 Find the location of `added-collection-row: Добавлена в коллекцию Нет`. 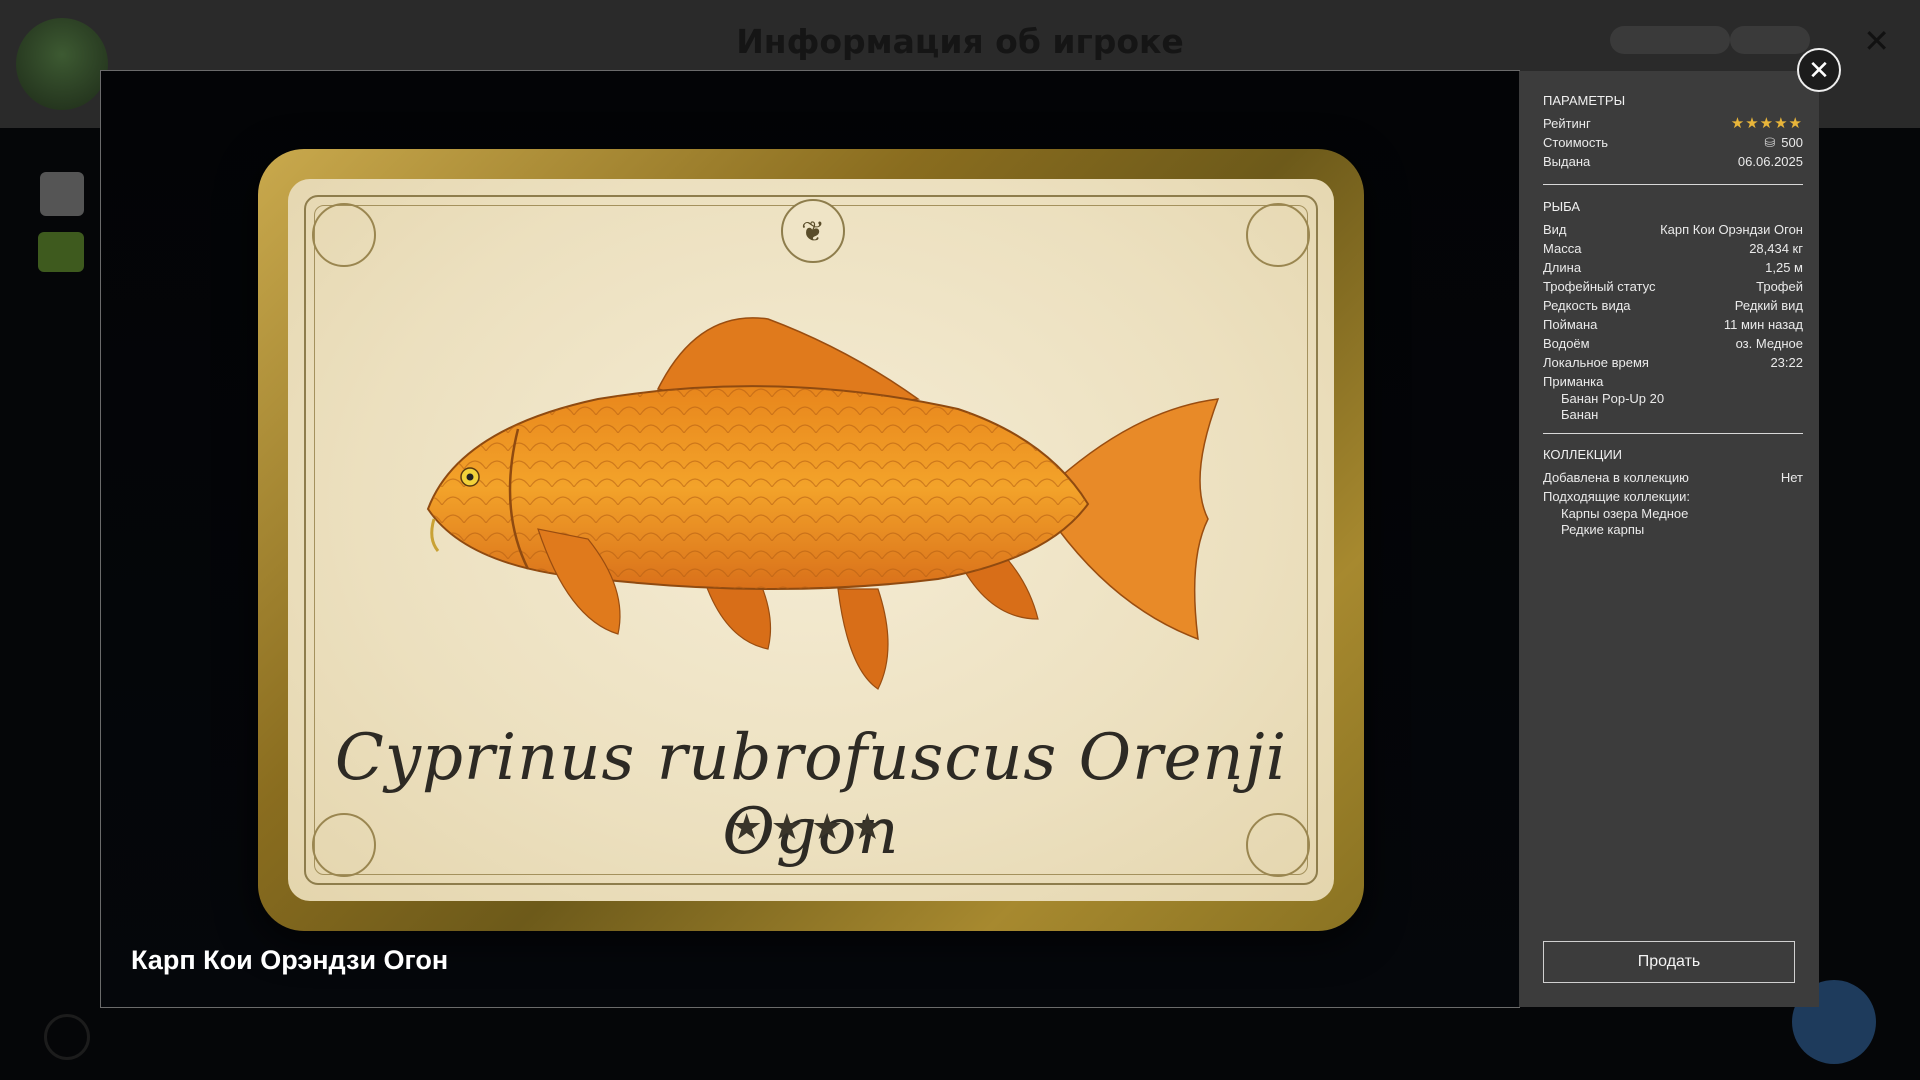

added-collection-row: Добавлена в коллекцию Нет is located at coordinates (1673, 477).